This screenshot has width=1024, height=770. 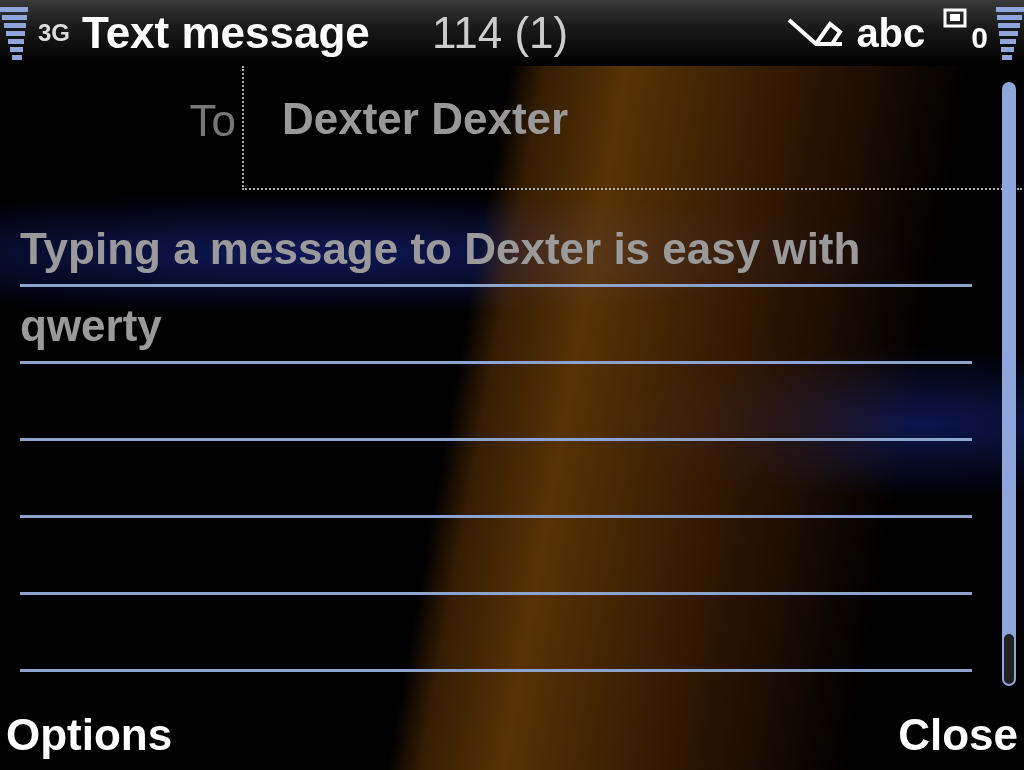 I want to click on network-type: 3G, so click(x=54, y=33).